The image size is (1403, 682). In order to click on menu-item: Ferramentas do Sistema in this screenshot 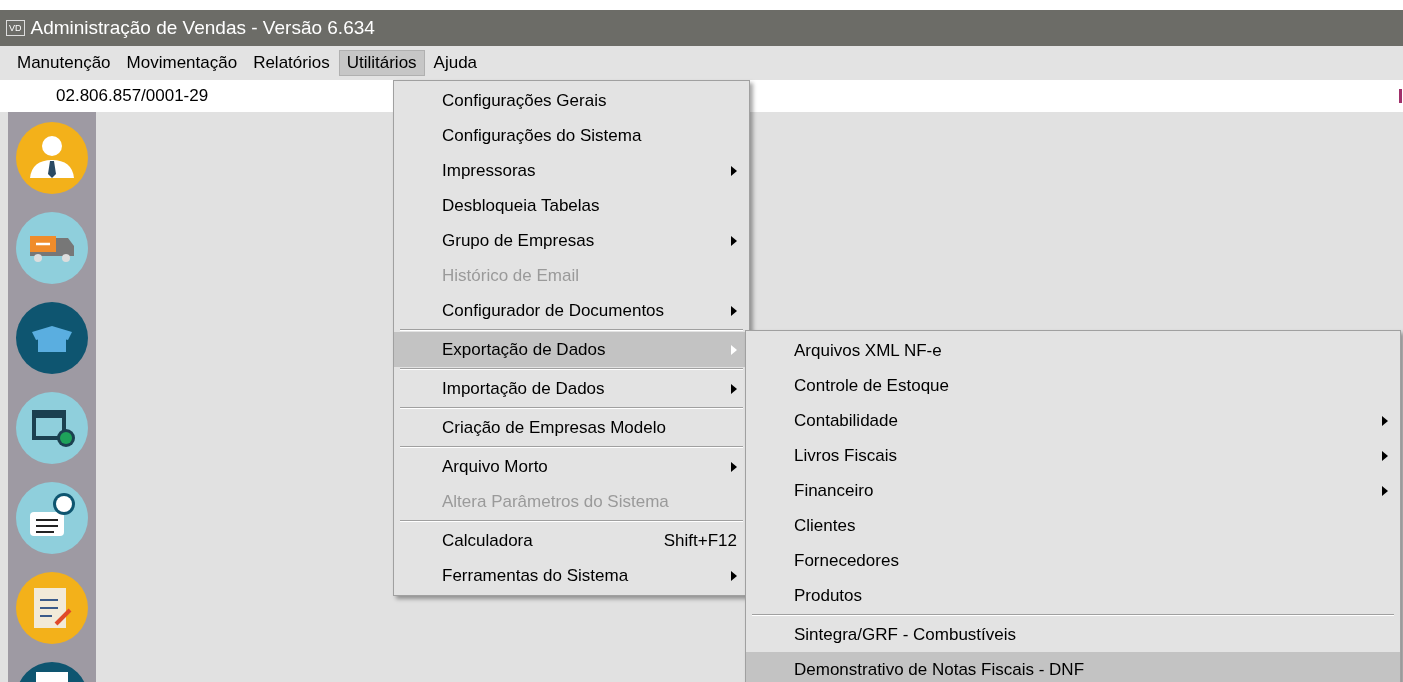, I will do `click(571, 575)`.